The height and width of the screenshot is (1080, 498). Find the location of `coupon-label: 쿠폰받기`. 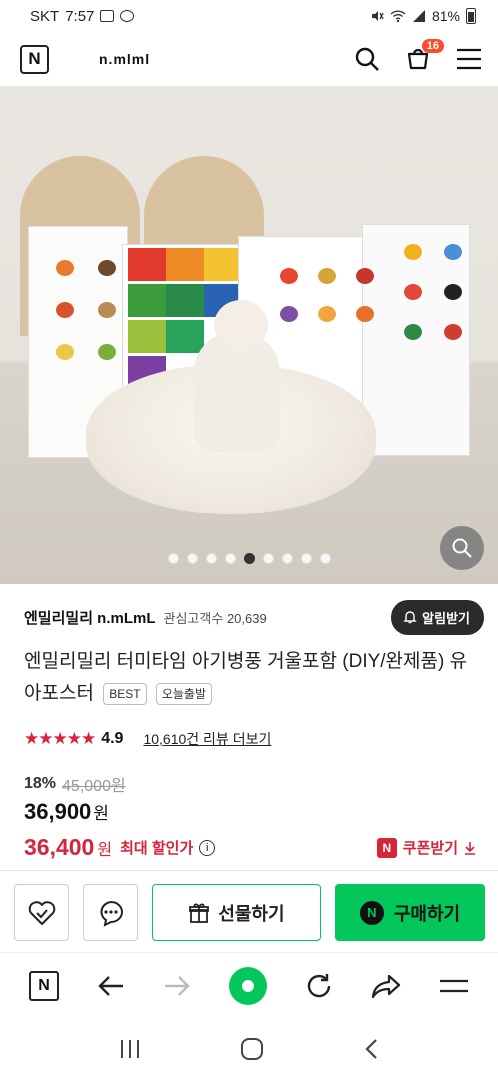

coupon-label: 쿠폰받기 is located at coordinates (430, 848).